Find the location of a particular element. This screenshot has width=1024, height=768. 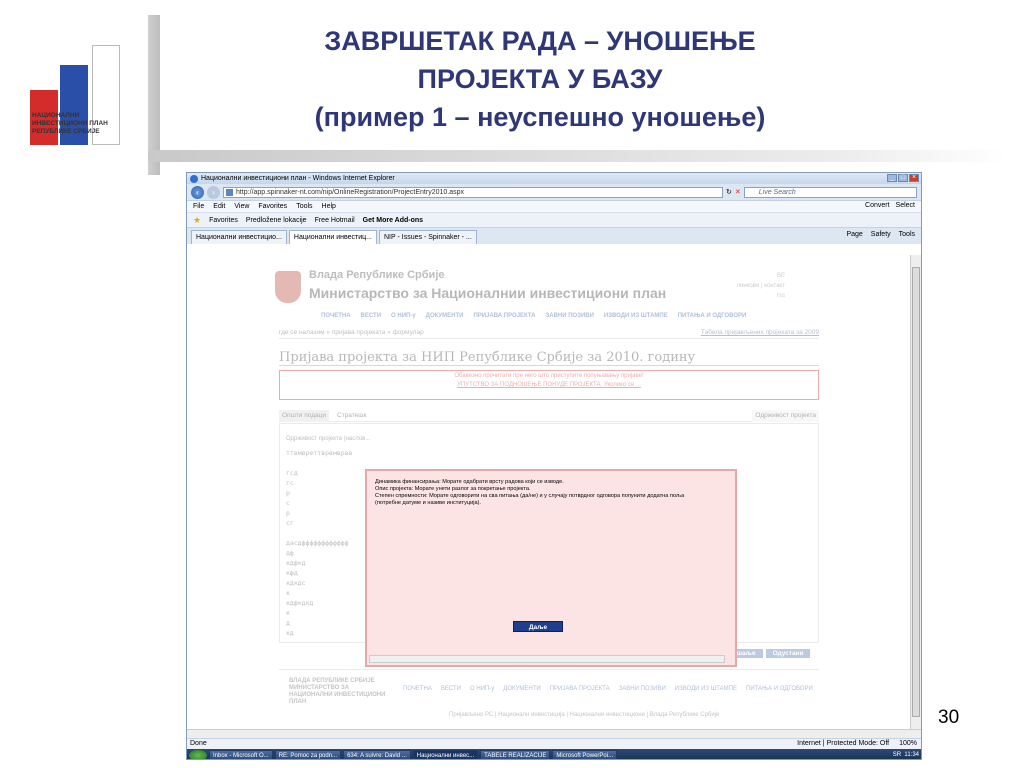

search-placeholder: Live Search is located at coordinates (777, 192).